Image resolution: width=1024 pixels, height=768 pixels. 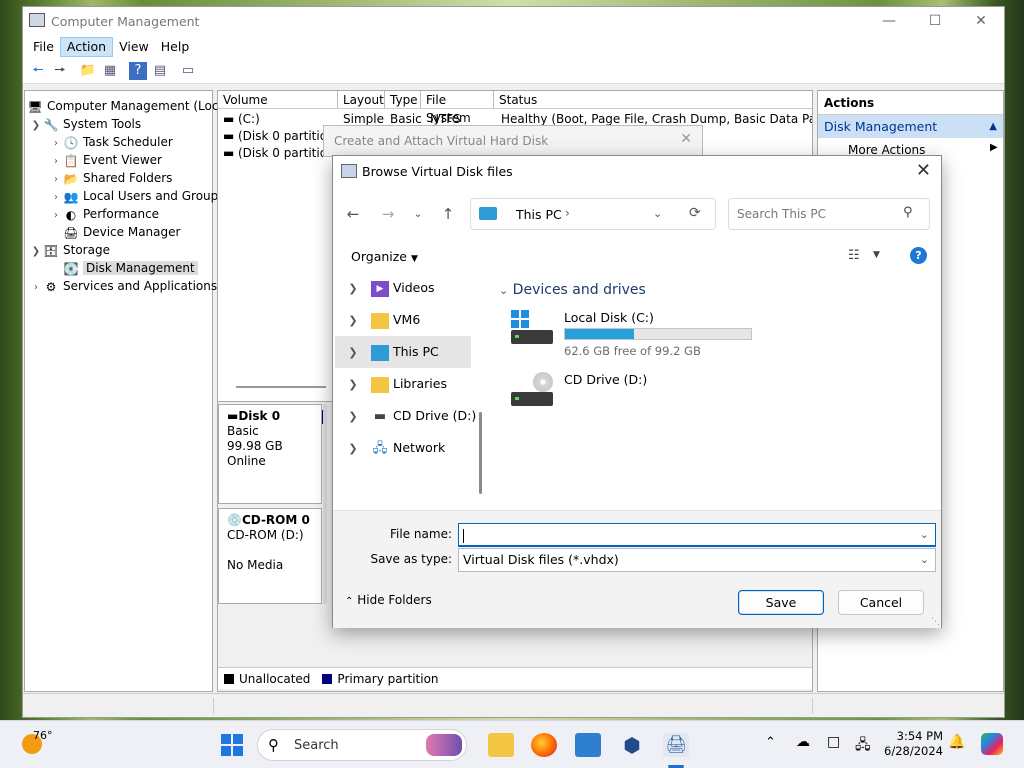 What do you see at coordinates (697, 560) in the screenshot?
I see `save-type-select: Virtual Disk files (*.vhdx) ⌄` at bounding box center [697, 560].